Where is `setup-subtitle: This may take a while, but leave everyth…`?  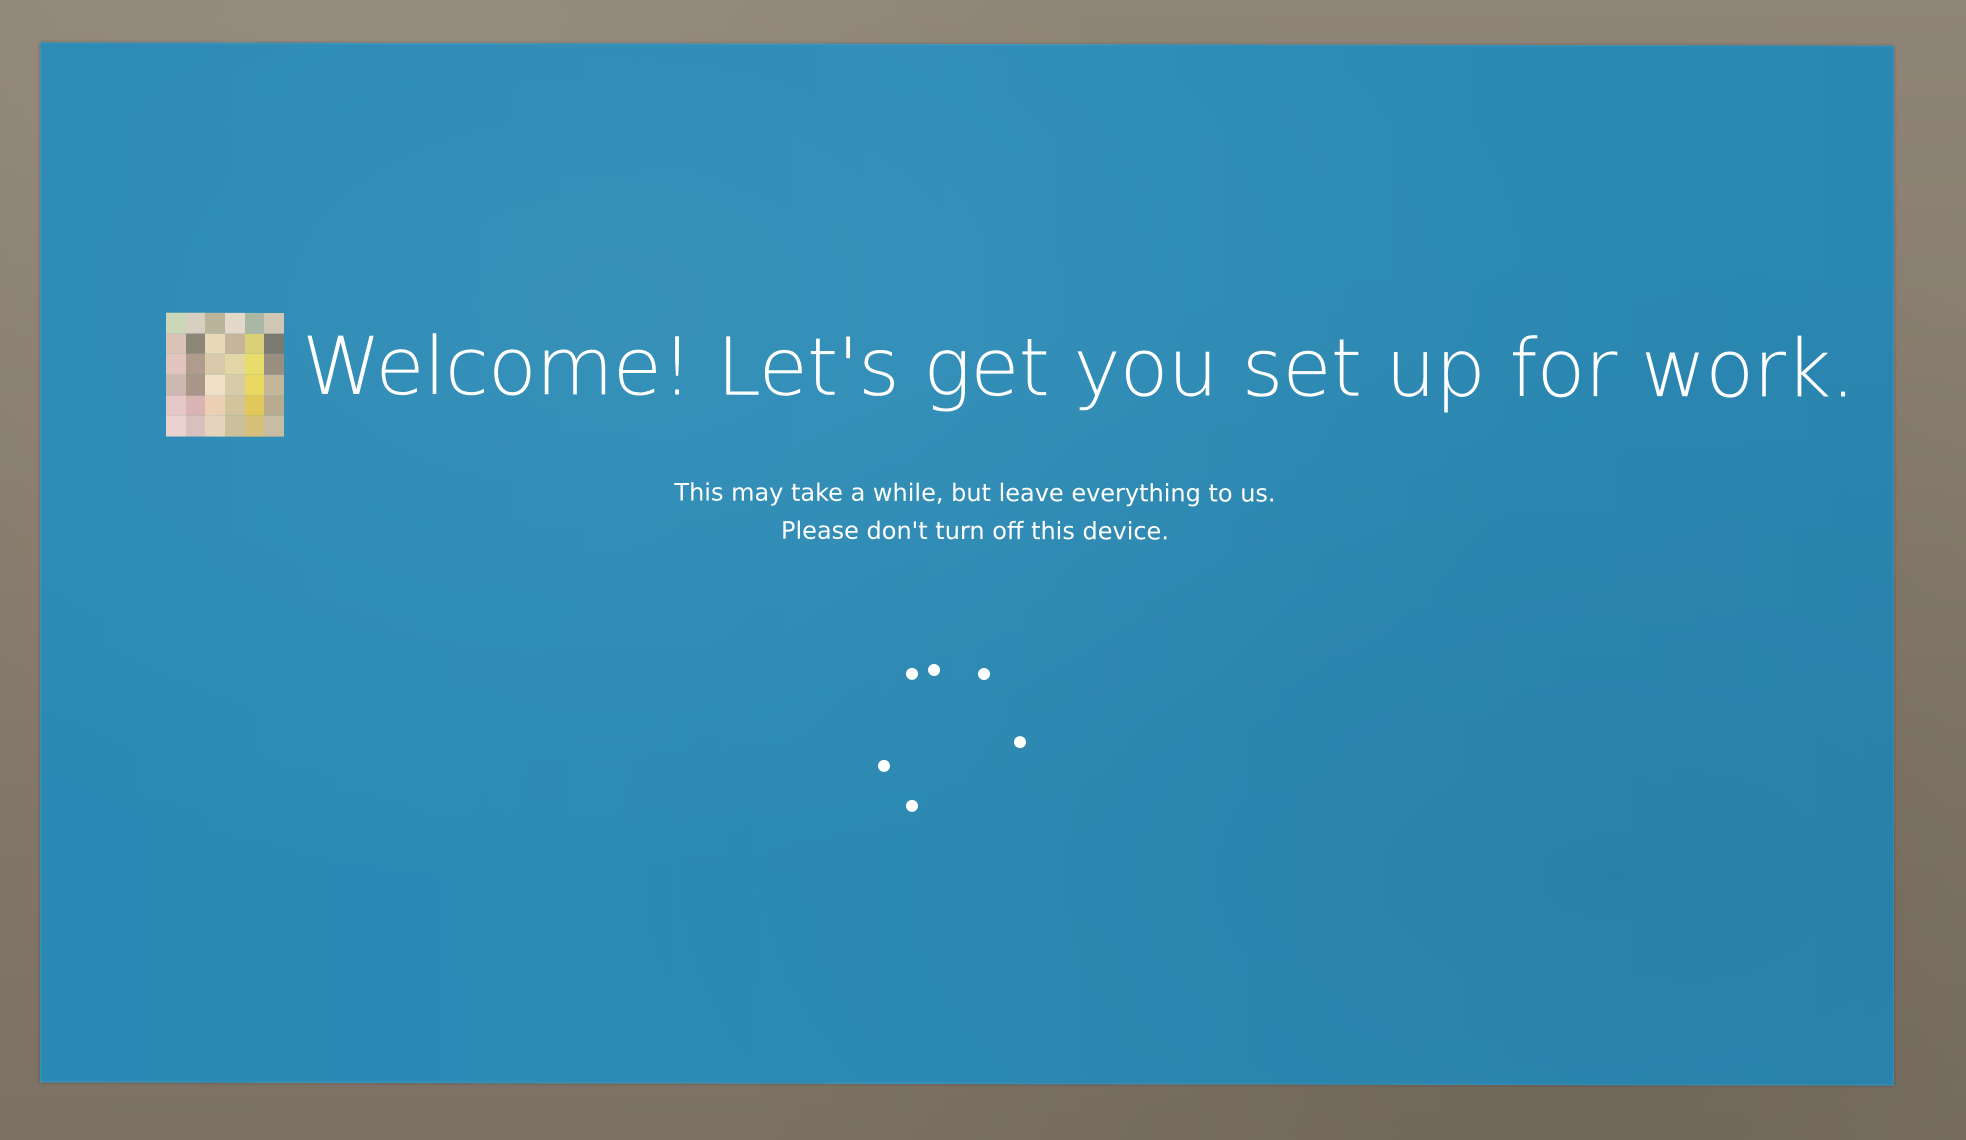 setup-subtitle: This may take a while, but leave everyth… is located at coordinates (960, 511).